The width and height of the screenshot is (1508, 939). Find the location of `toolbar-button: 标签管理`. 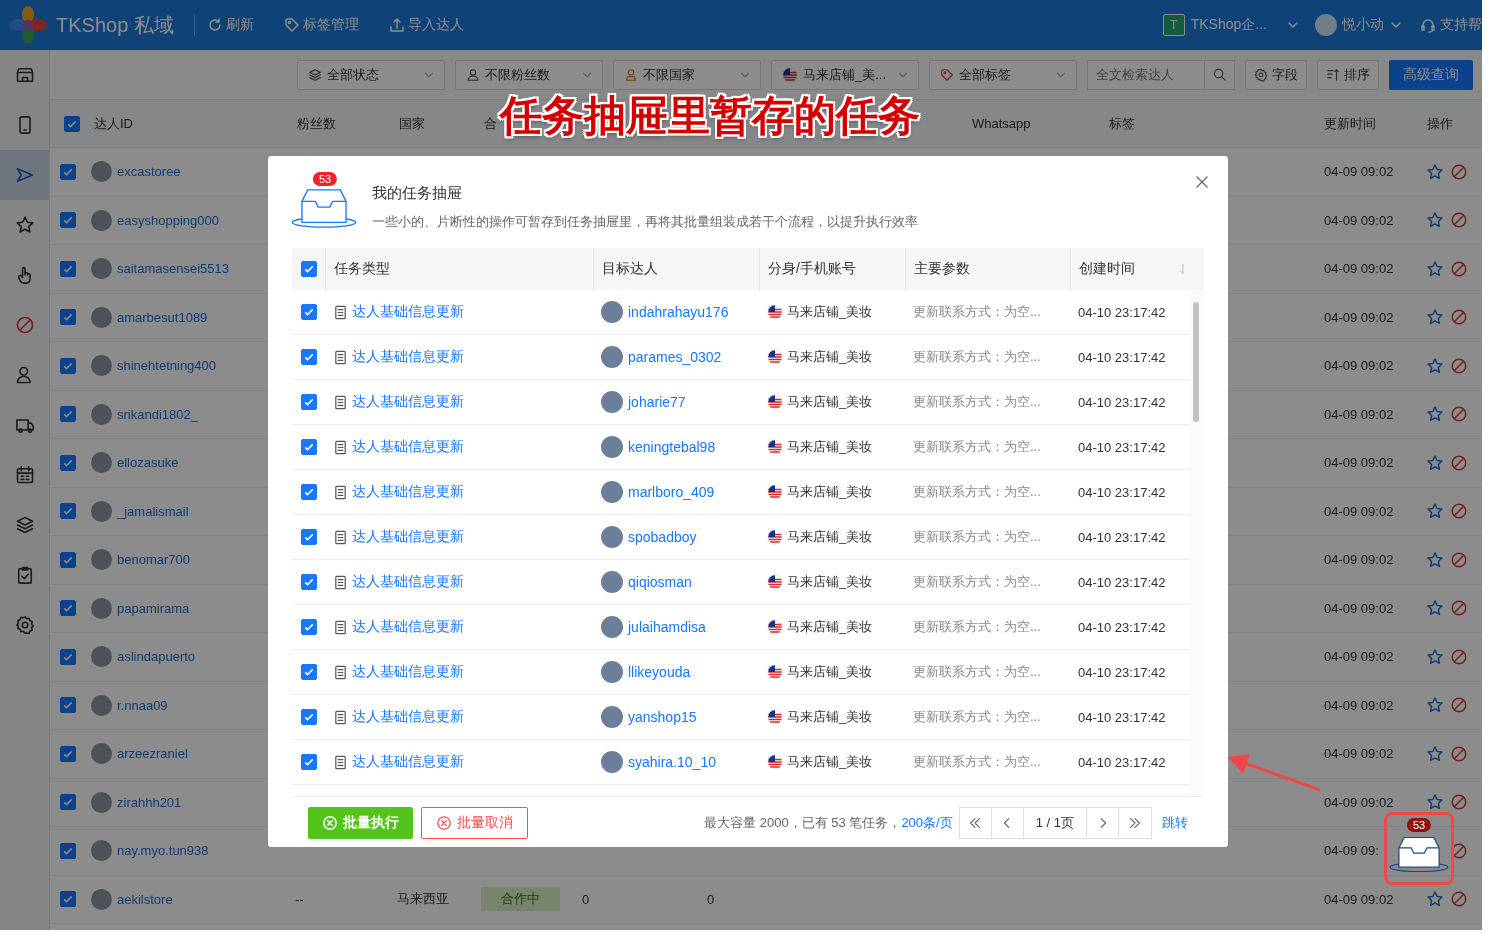

toolbar-button: 标签管理 is located at coordinates (321, 25).